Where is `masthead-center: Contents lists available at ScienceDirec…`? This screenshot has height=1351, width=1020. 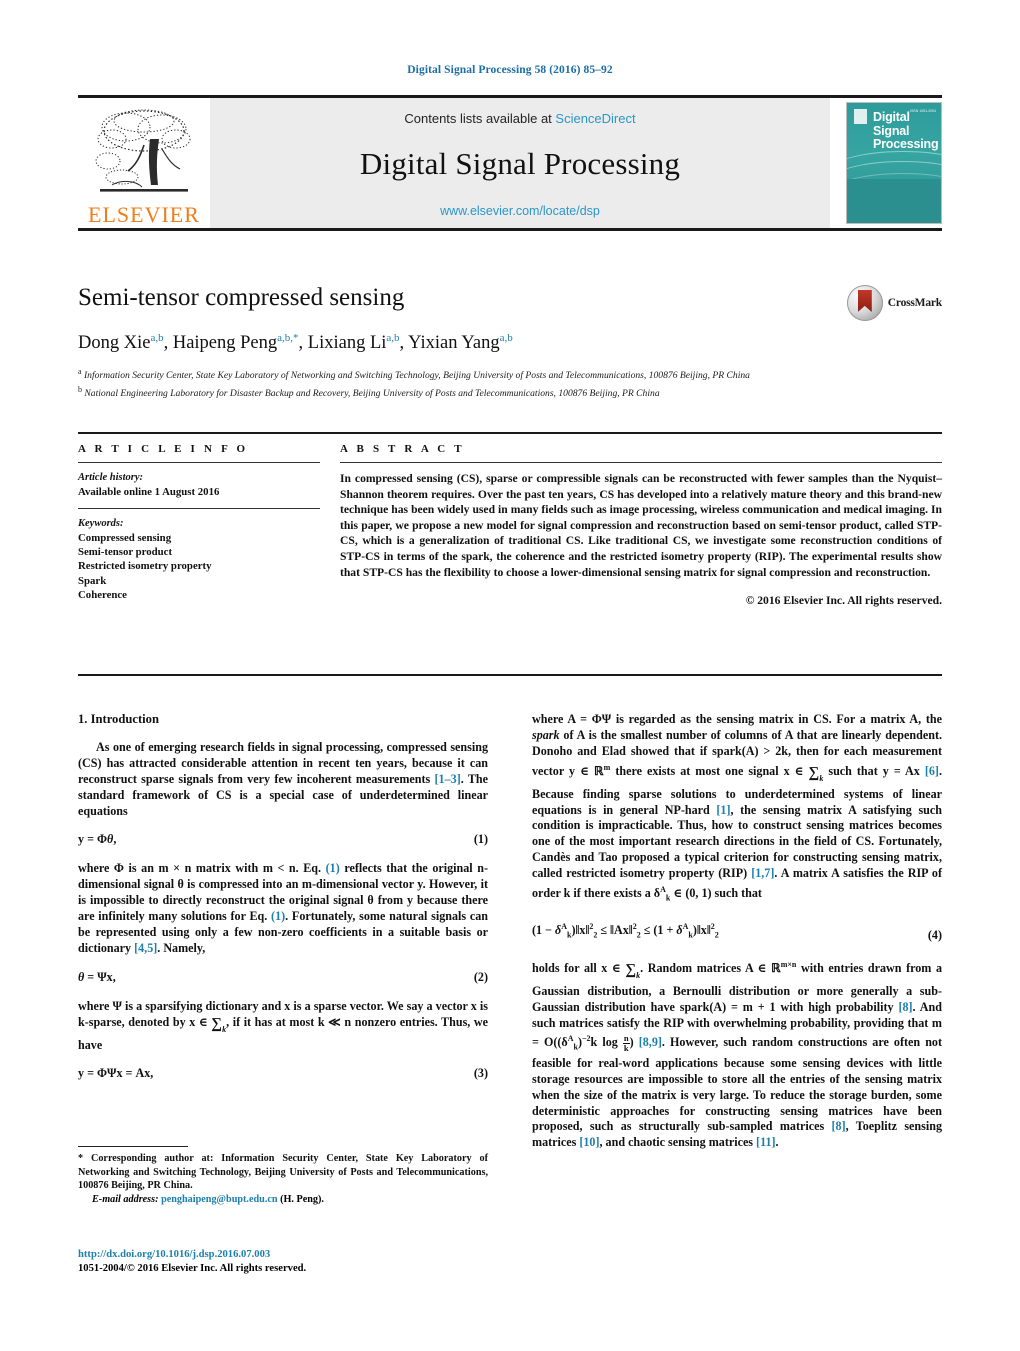 masthead-center: Contents lists available at ScienceDirec… is located at coordinates (520, 163).